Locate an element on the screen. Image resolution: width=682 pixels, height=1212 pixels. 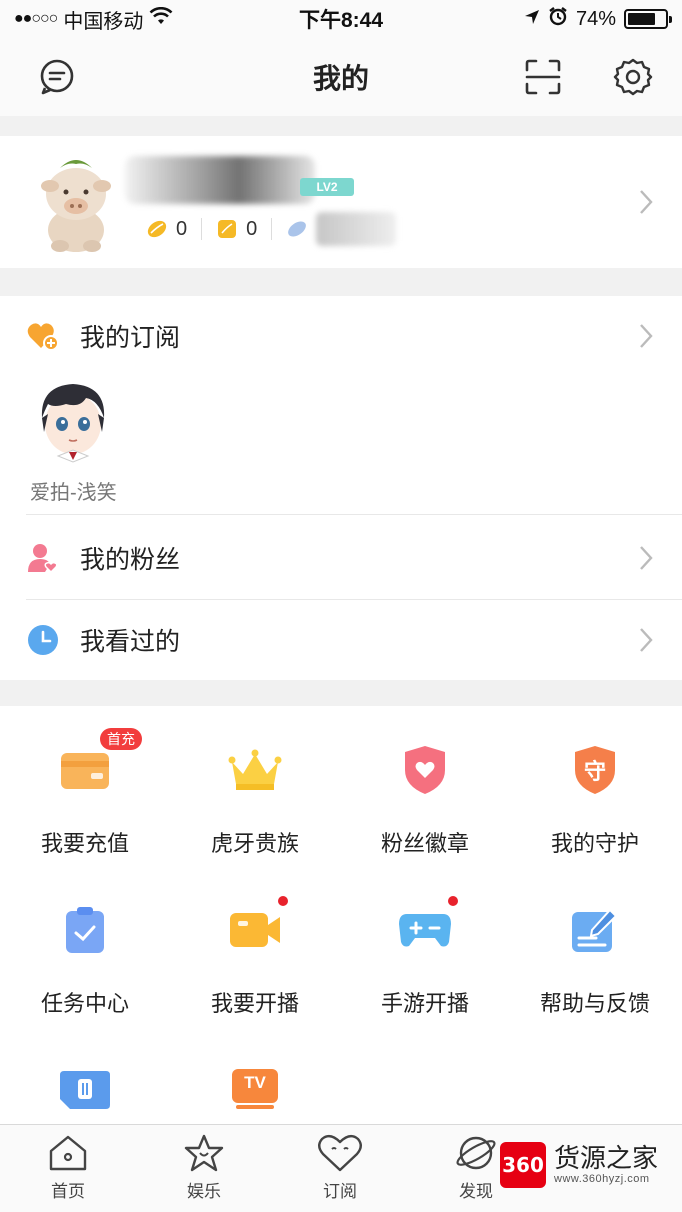
guard-glyph: 守 is located at coordinates (594, 771).